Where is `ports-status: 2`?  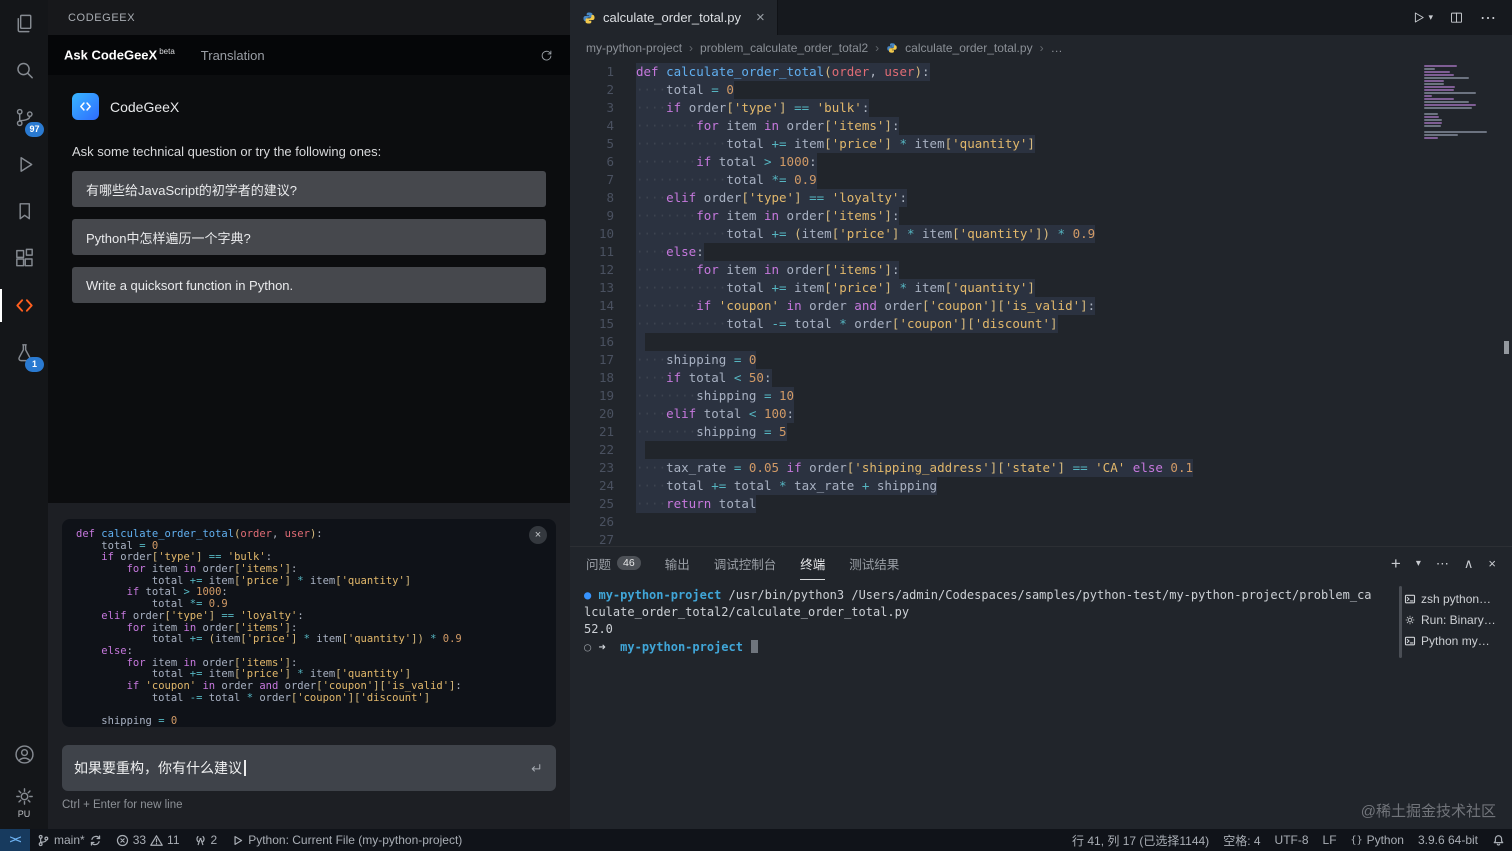
ports-status: 2 is located at coordinates (206, 840).